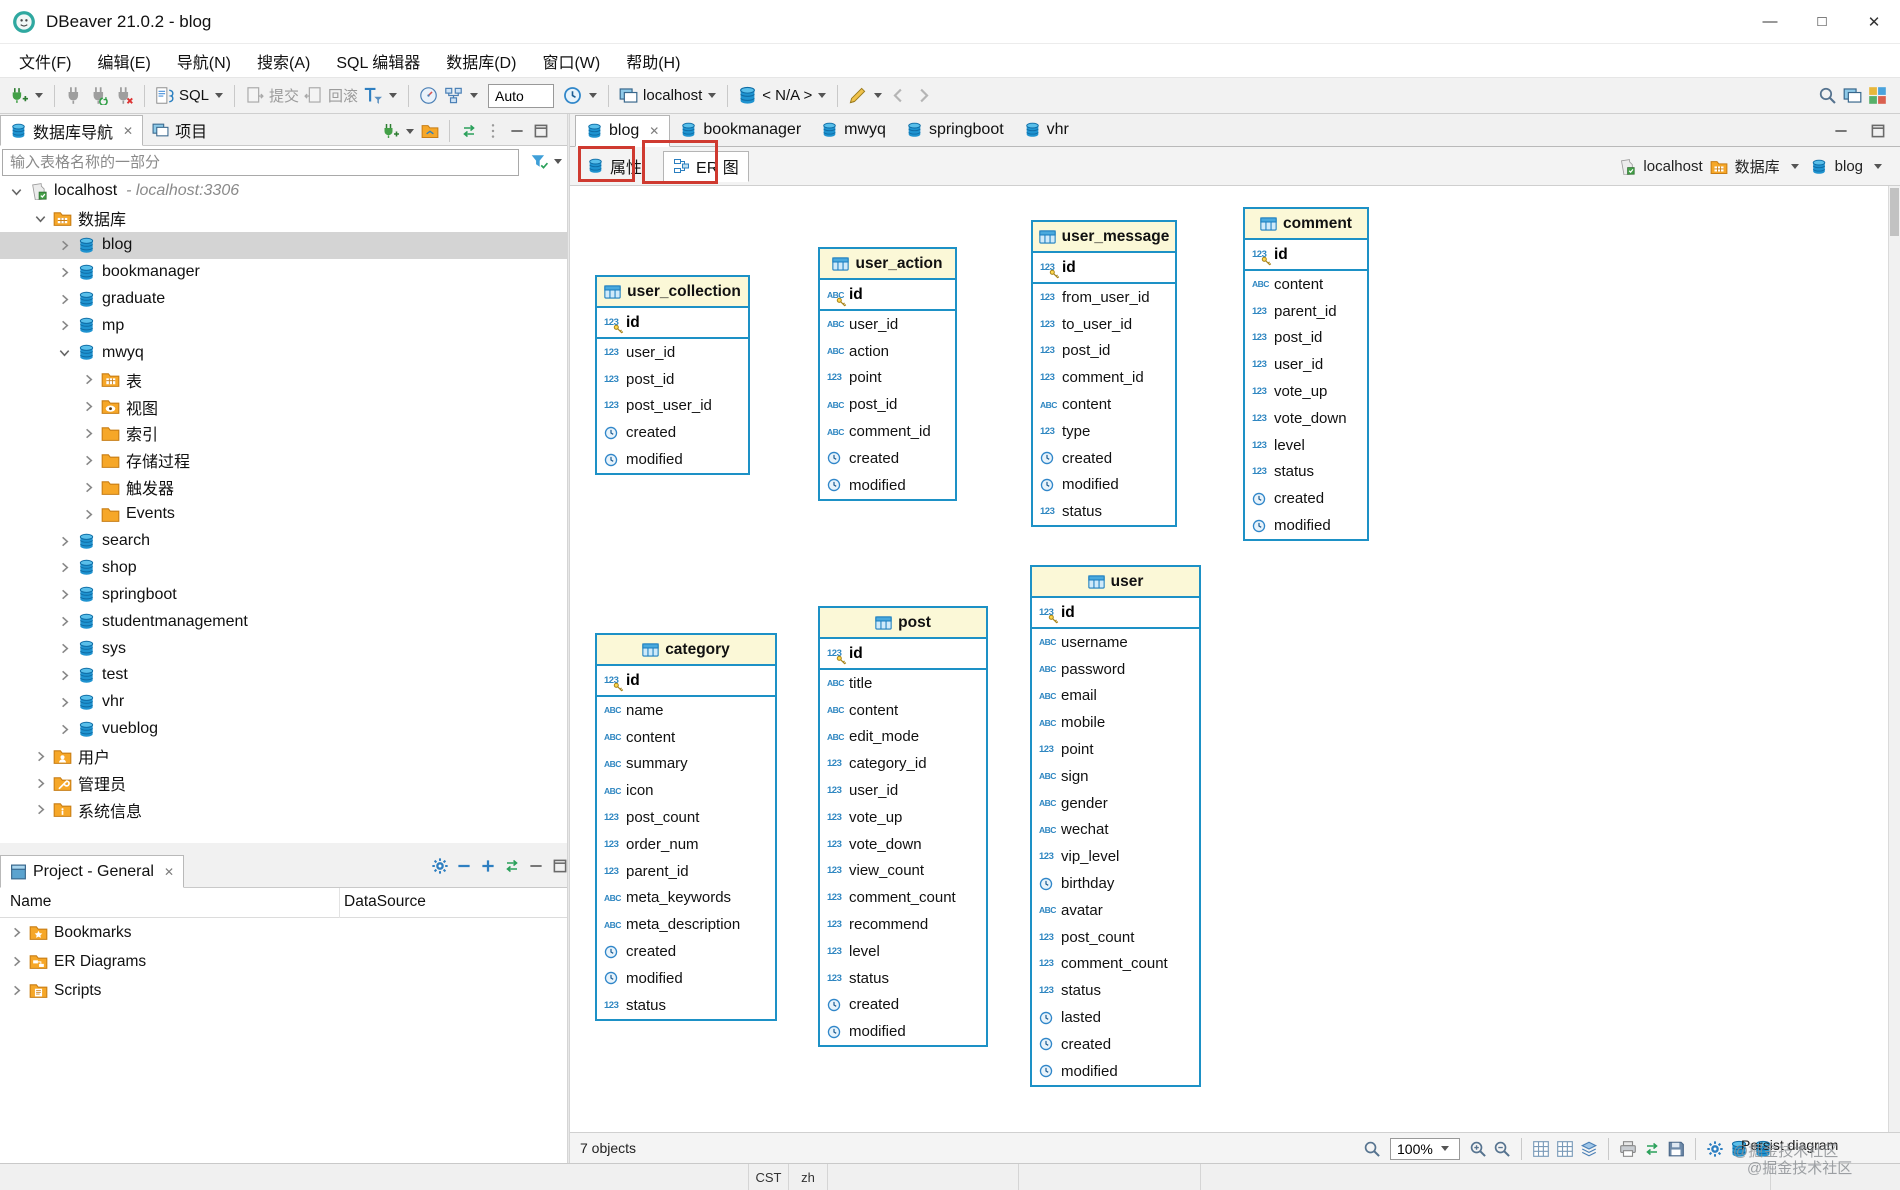  Describe the element at coordinates (1115, 669) in the screenshot. I see `entity-column-row: ABC password` at that location.